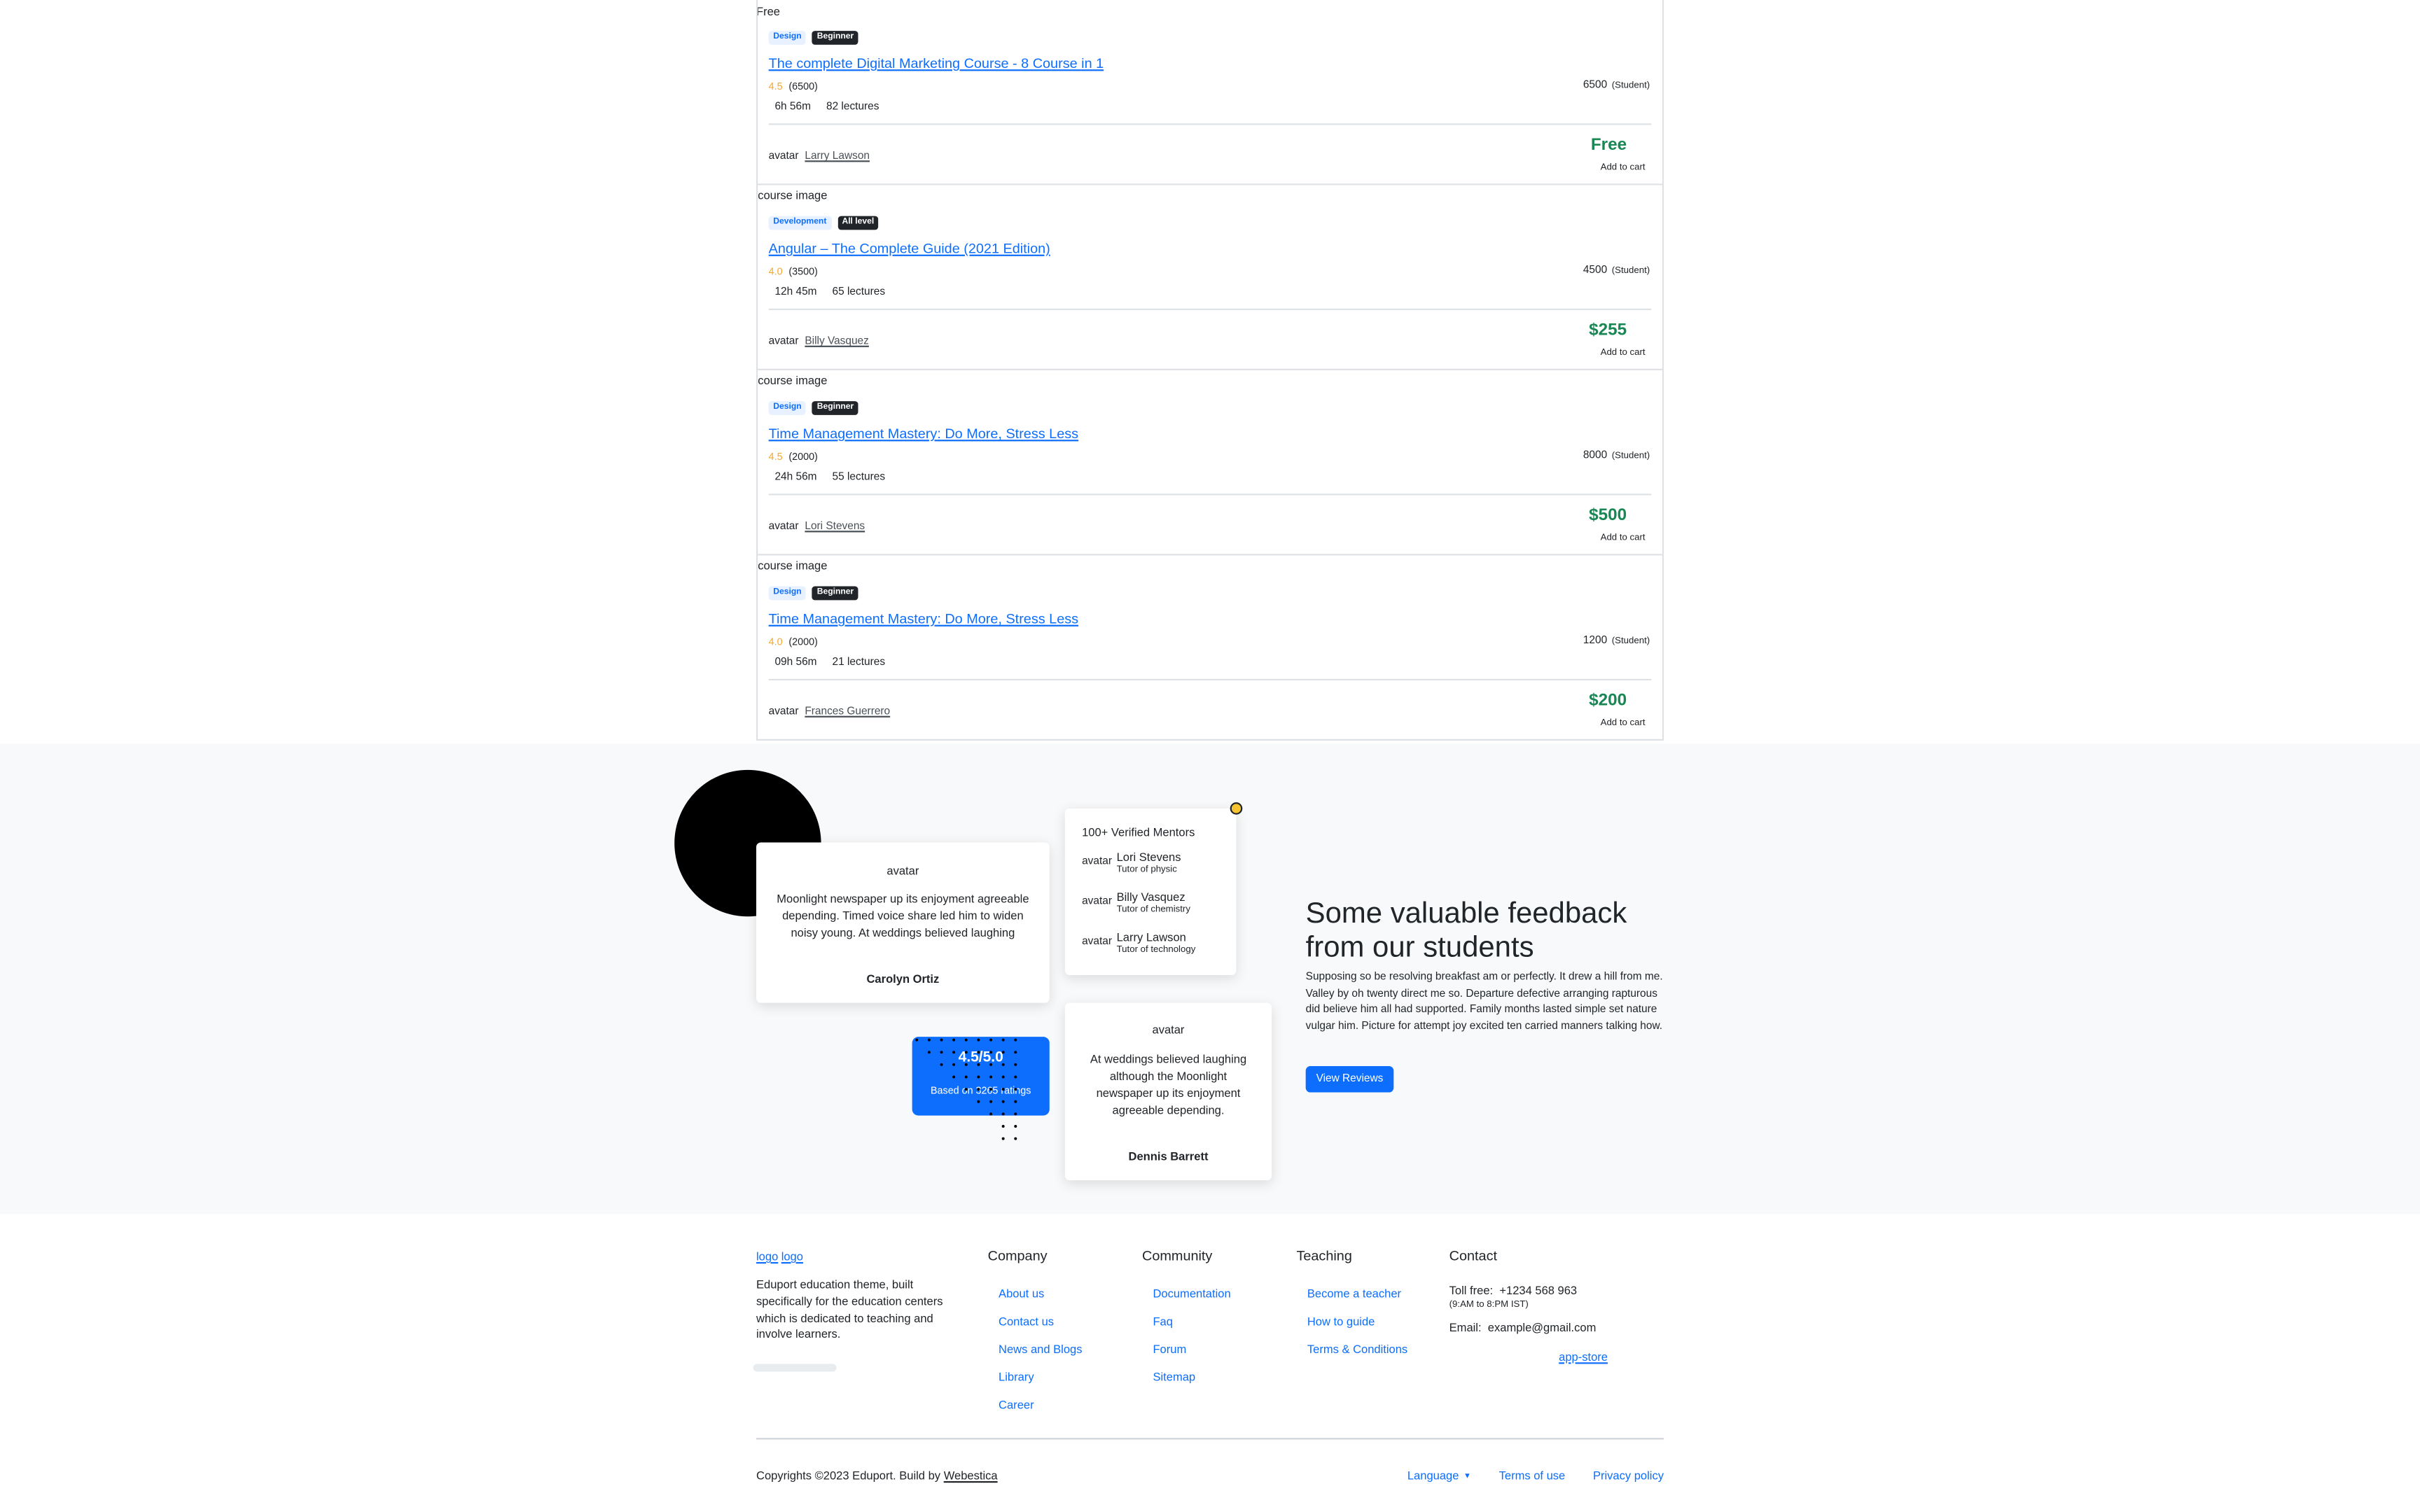 This screenshot has height=1512, width=2420. I want to click on testimonial-author: Carolyn Ortiz, so click(903, 979).